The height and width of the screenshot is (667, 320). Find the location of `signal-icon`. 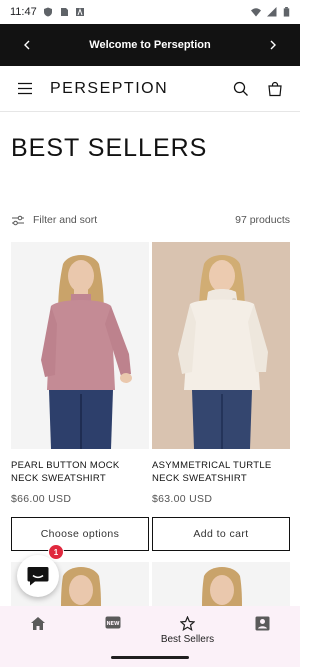

signal-icon is located at coordinates (272, 12).